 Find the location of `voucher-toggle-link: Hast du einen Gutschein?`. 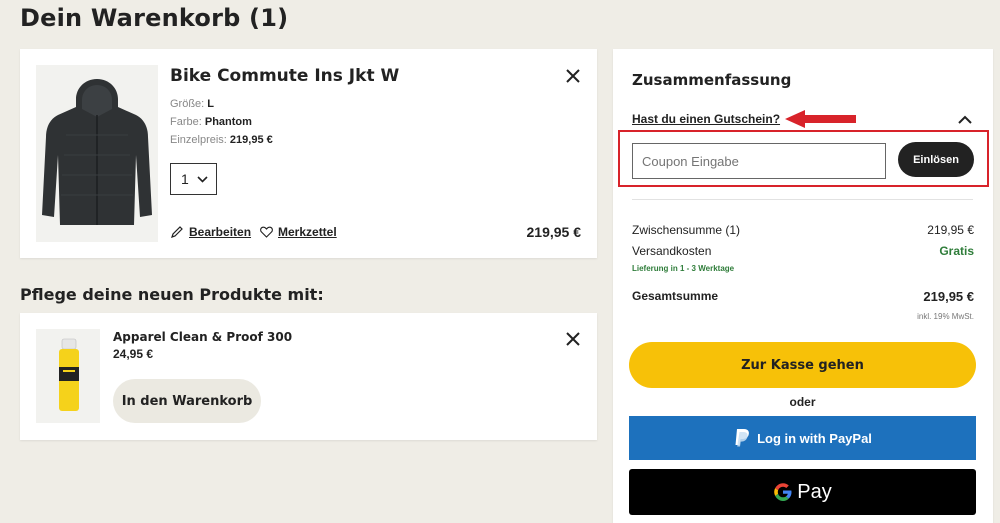

voucher-toggle-link: Hast du einen Gutschein? is located at coordinates (706, 119).